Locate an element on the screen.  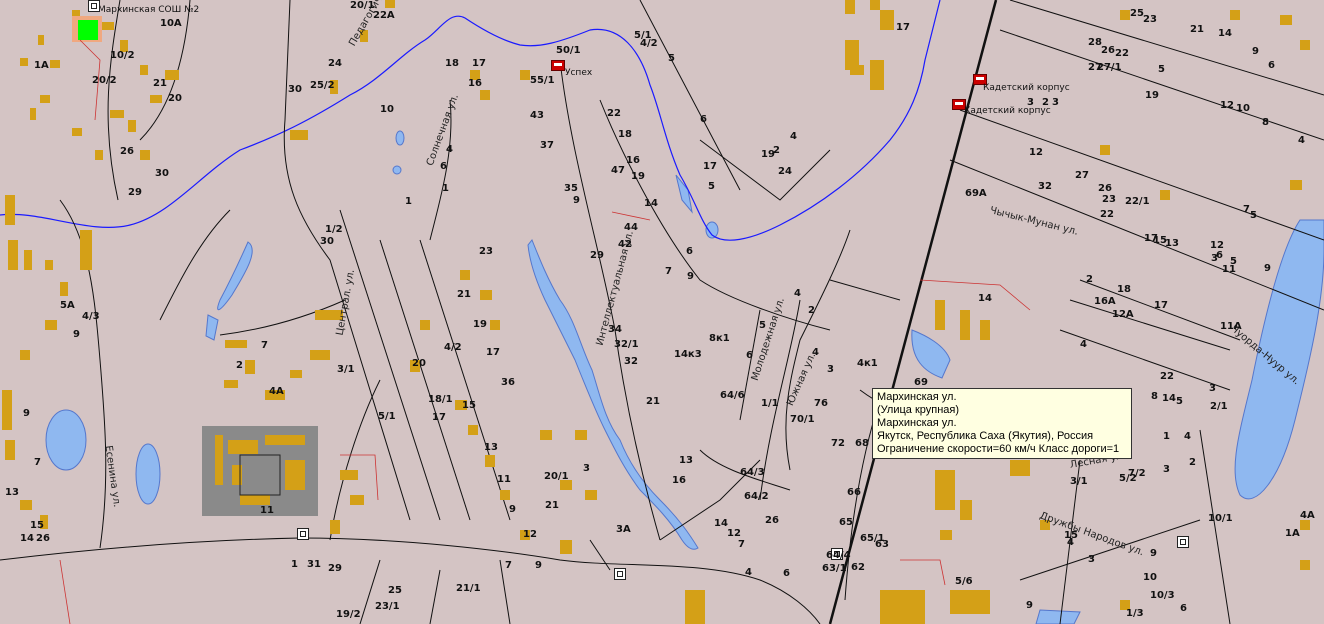
house-number: 63/1 is located at coordinates (834, 568).